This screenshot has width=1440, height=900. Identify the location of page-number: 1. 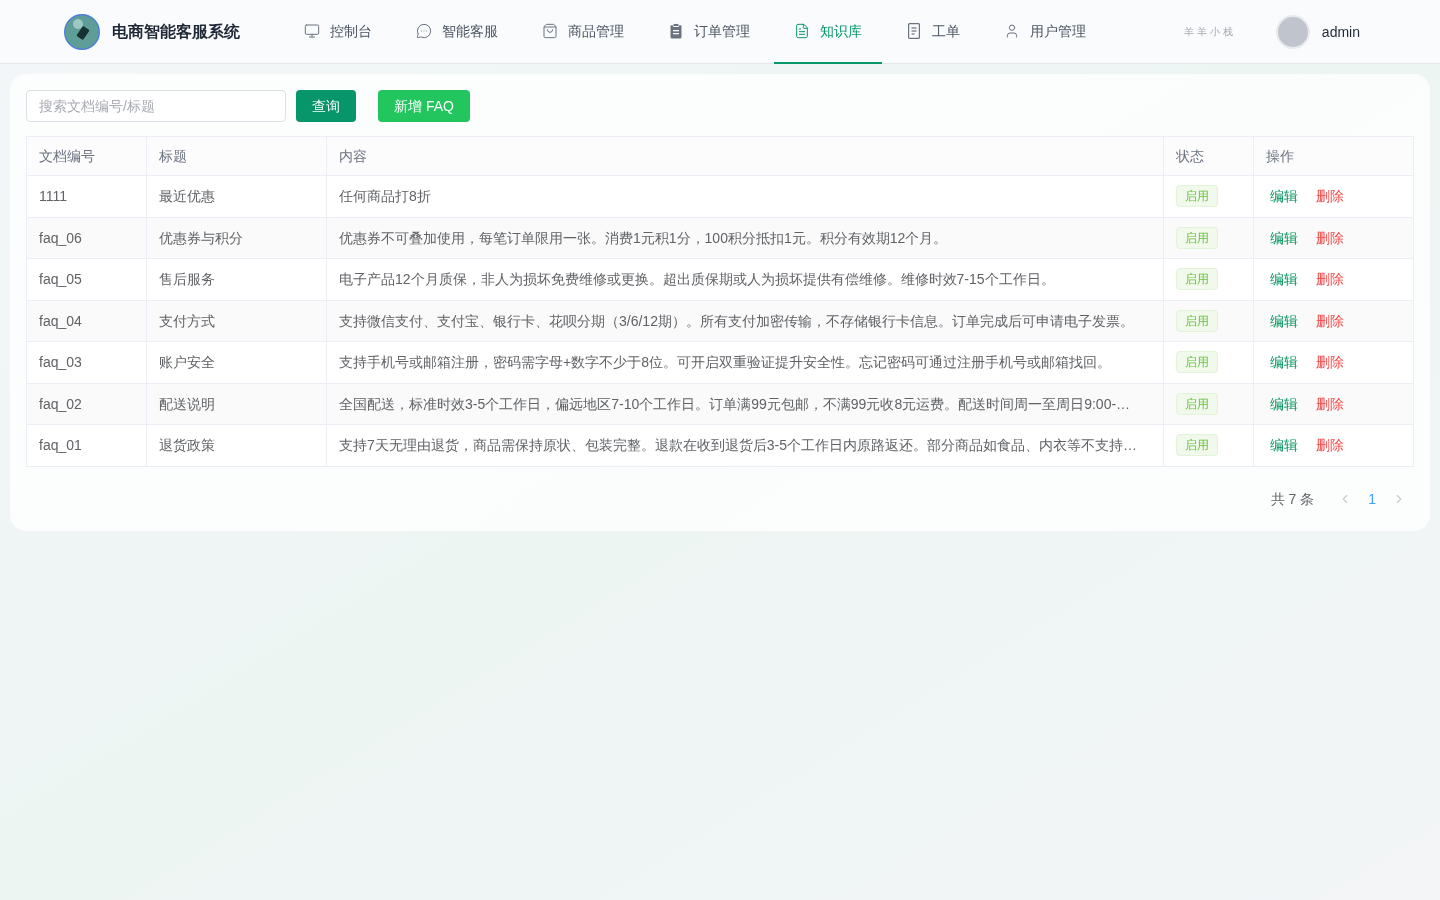
(1372, 498).